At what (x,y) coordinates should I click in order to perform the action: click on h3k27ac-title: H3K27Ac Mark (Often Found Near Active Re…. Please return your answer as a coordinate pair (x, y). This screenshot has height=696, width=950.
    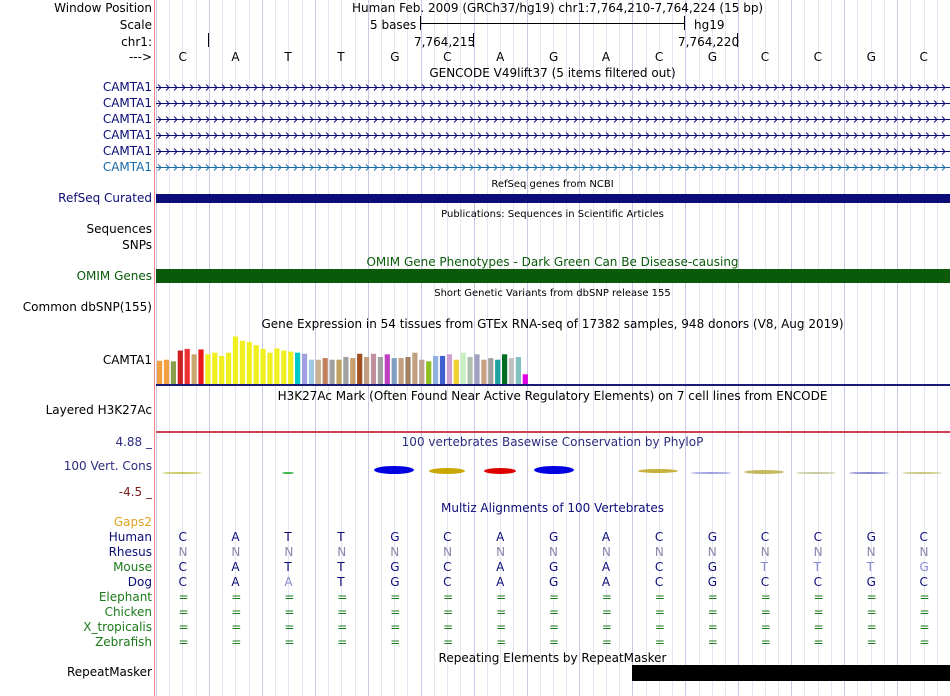
    Looking at the image, I should click on (552, 396).